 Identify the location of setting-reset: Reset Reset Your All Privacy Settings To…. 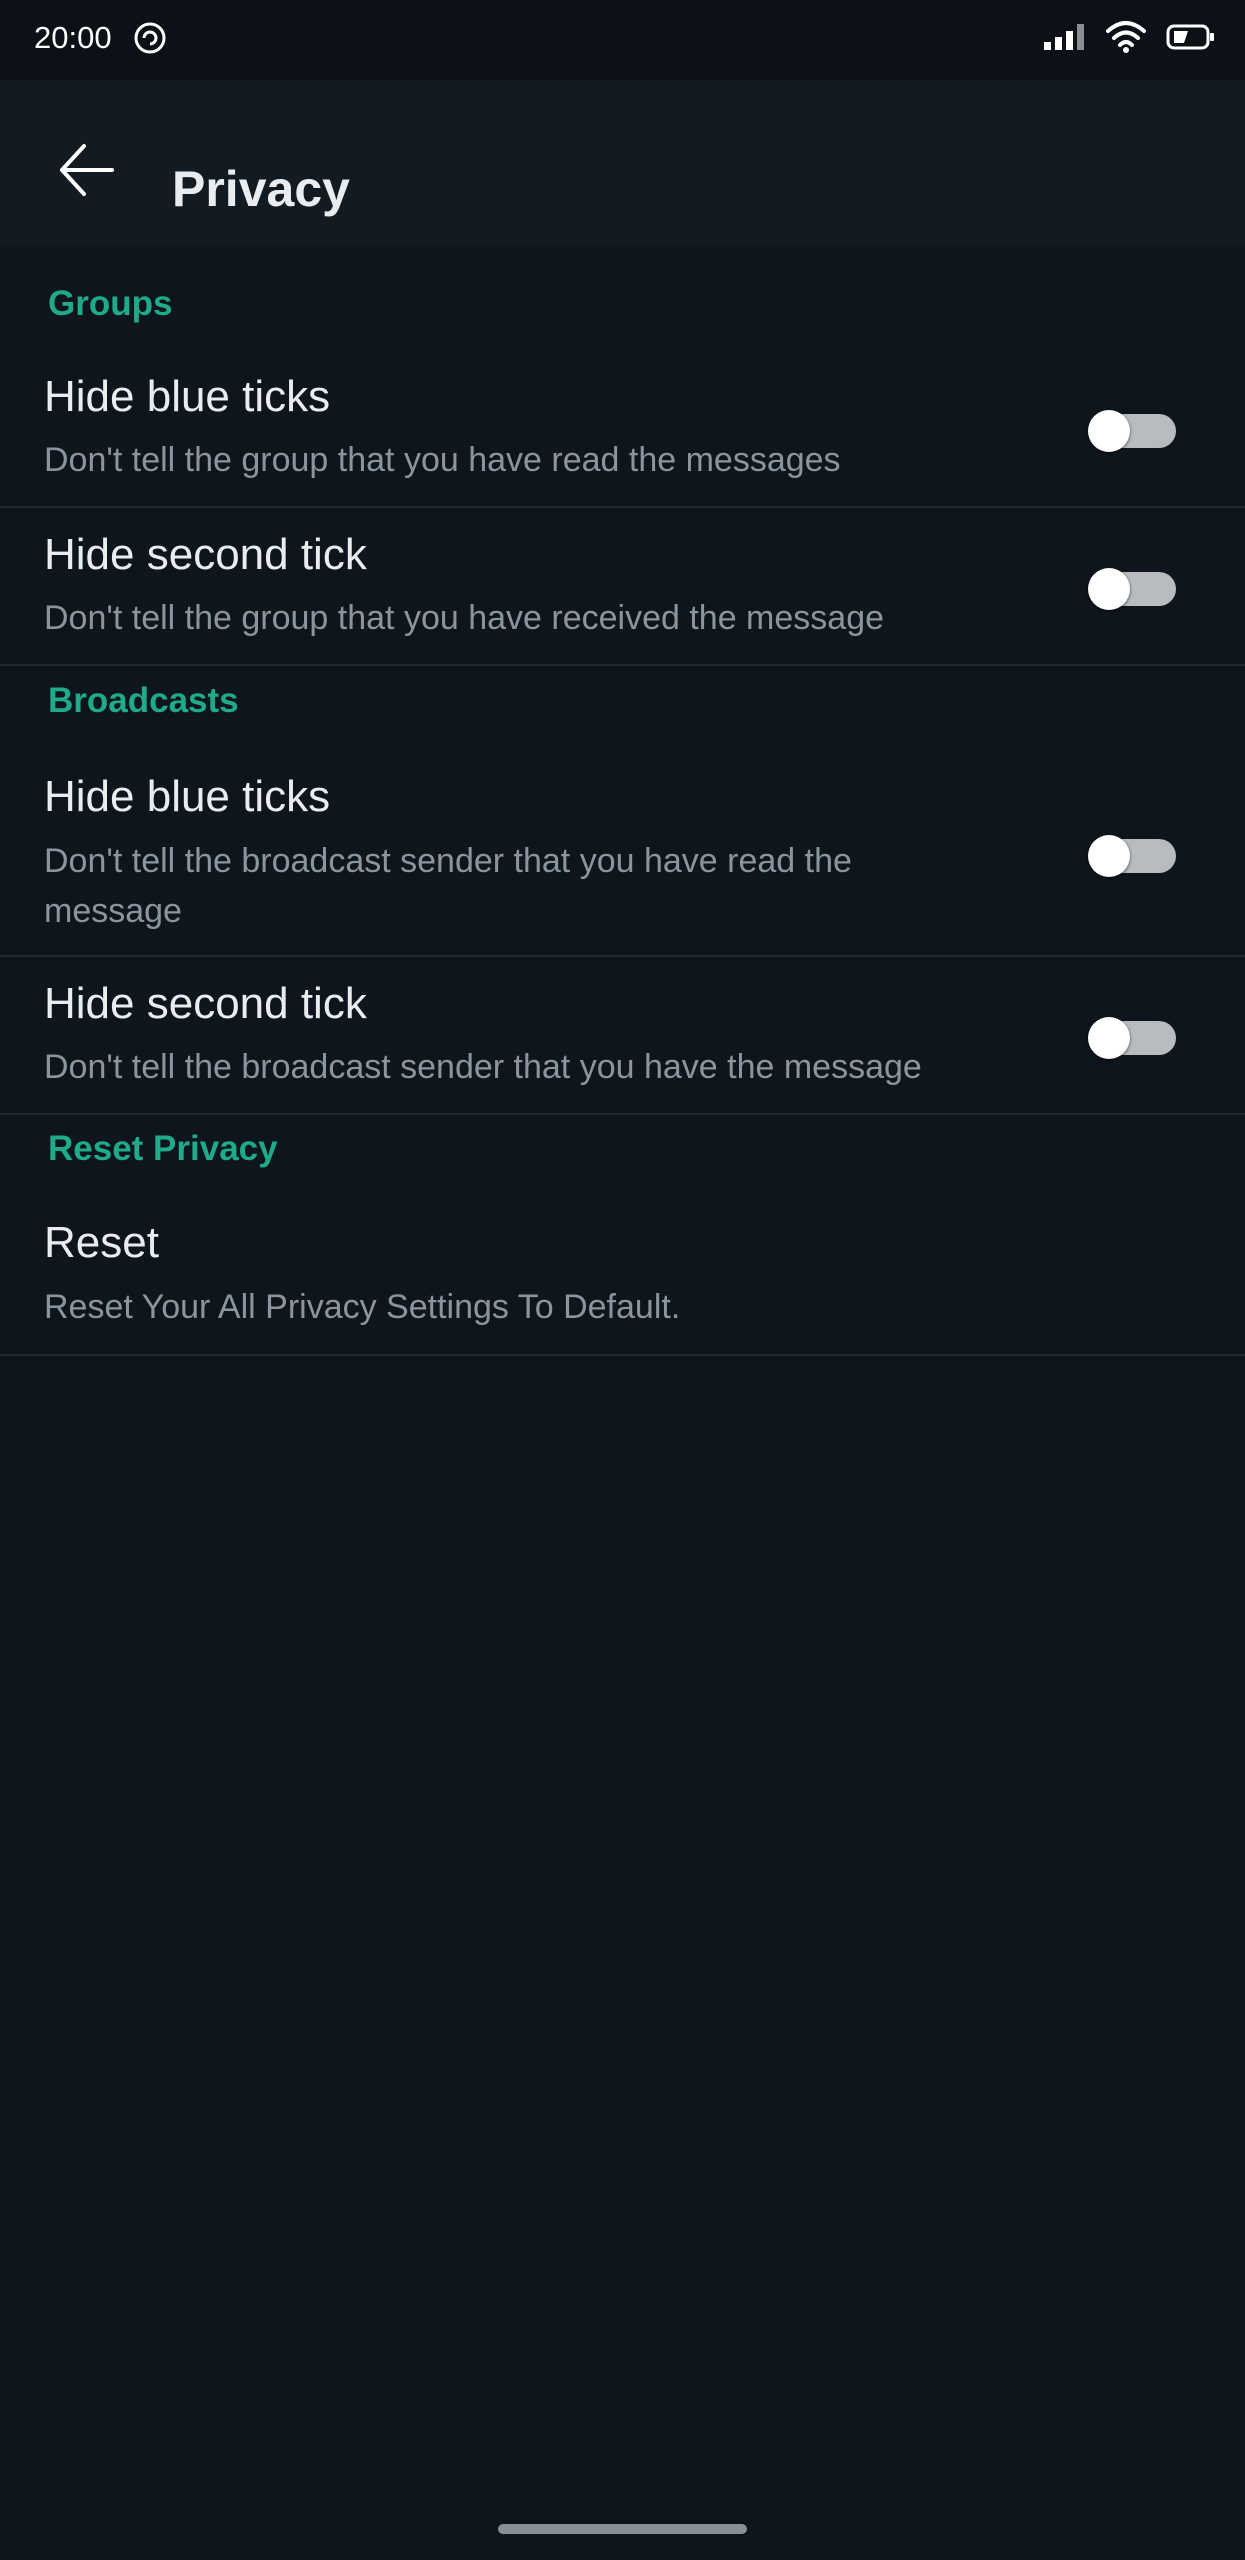
(622, 1276).